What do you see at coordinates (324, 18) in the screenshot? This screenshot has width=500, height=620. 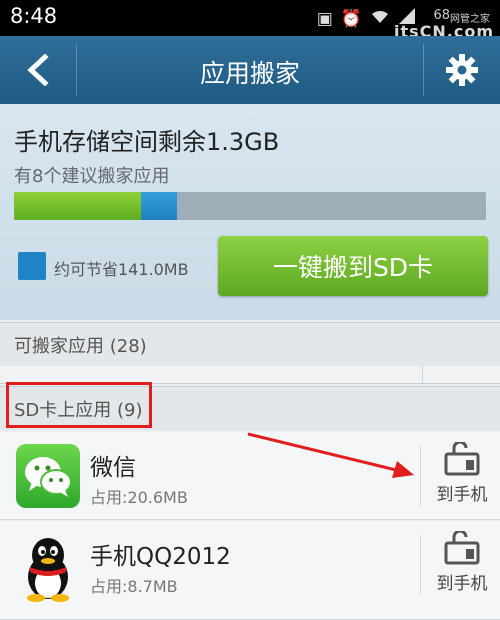 I see `image-icon: ▣` at bounding box center [324, 18].